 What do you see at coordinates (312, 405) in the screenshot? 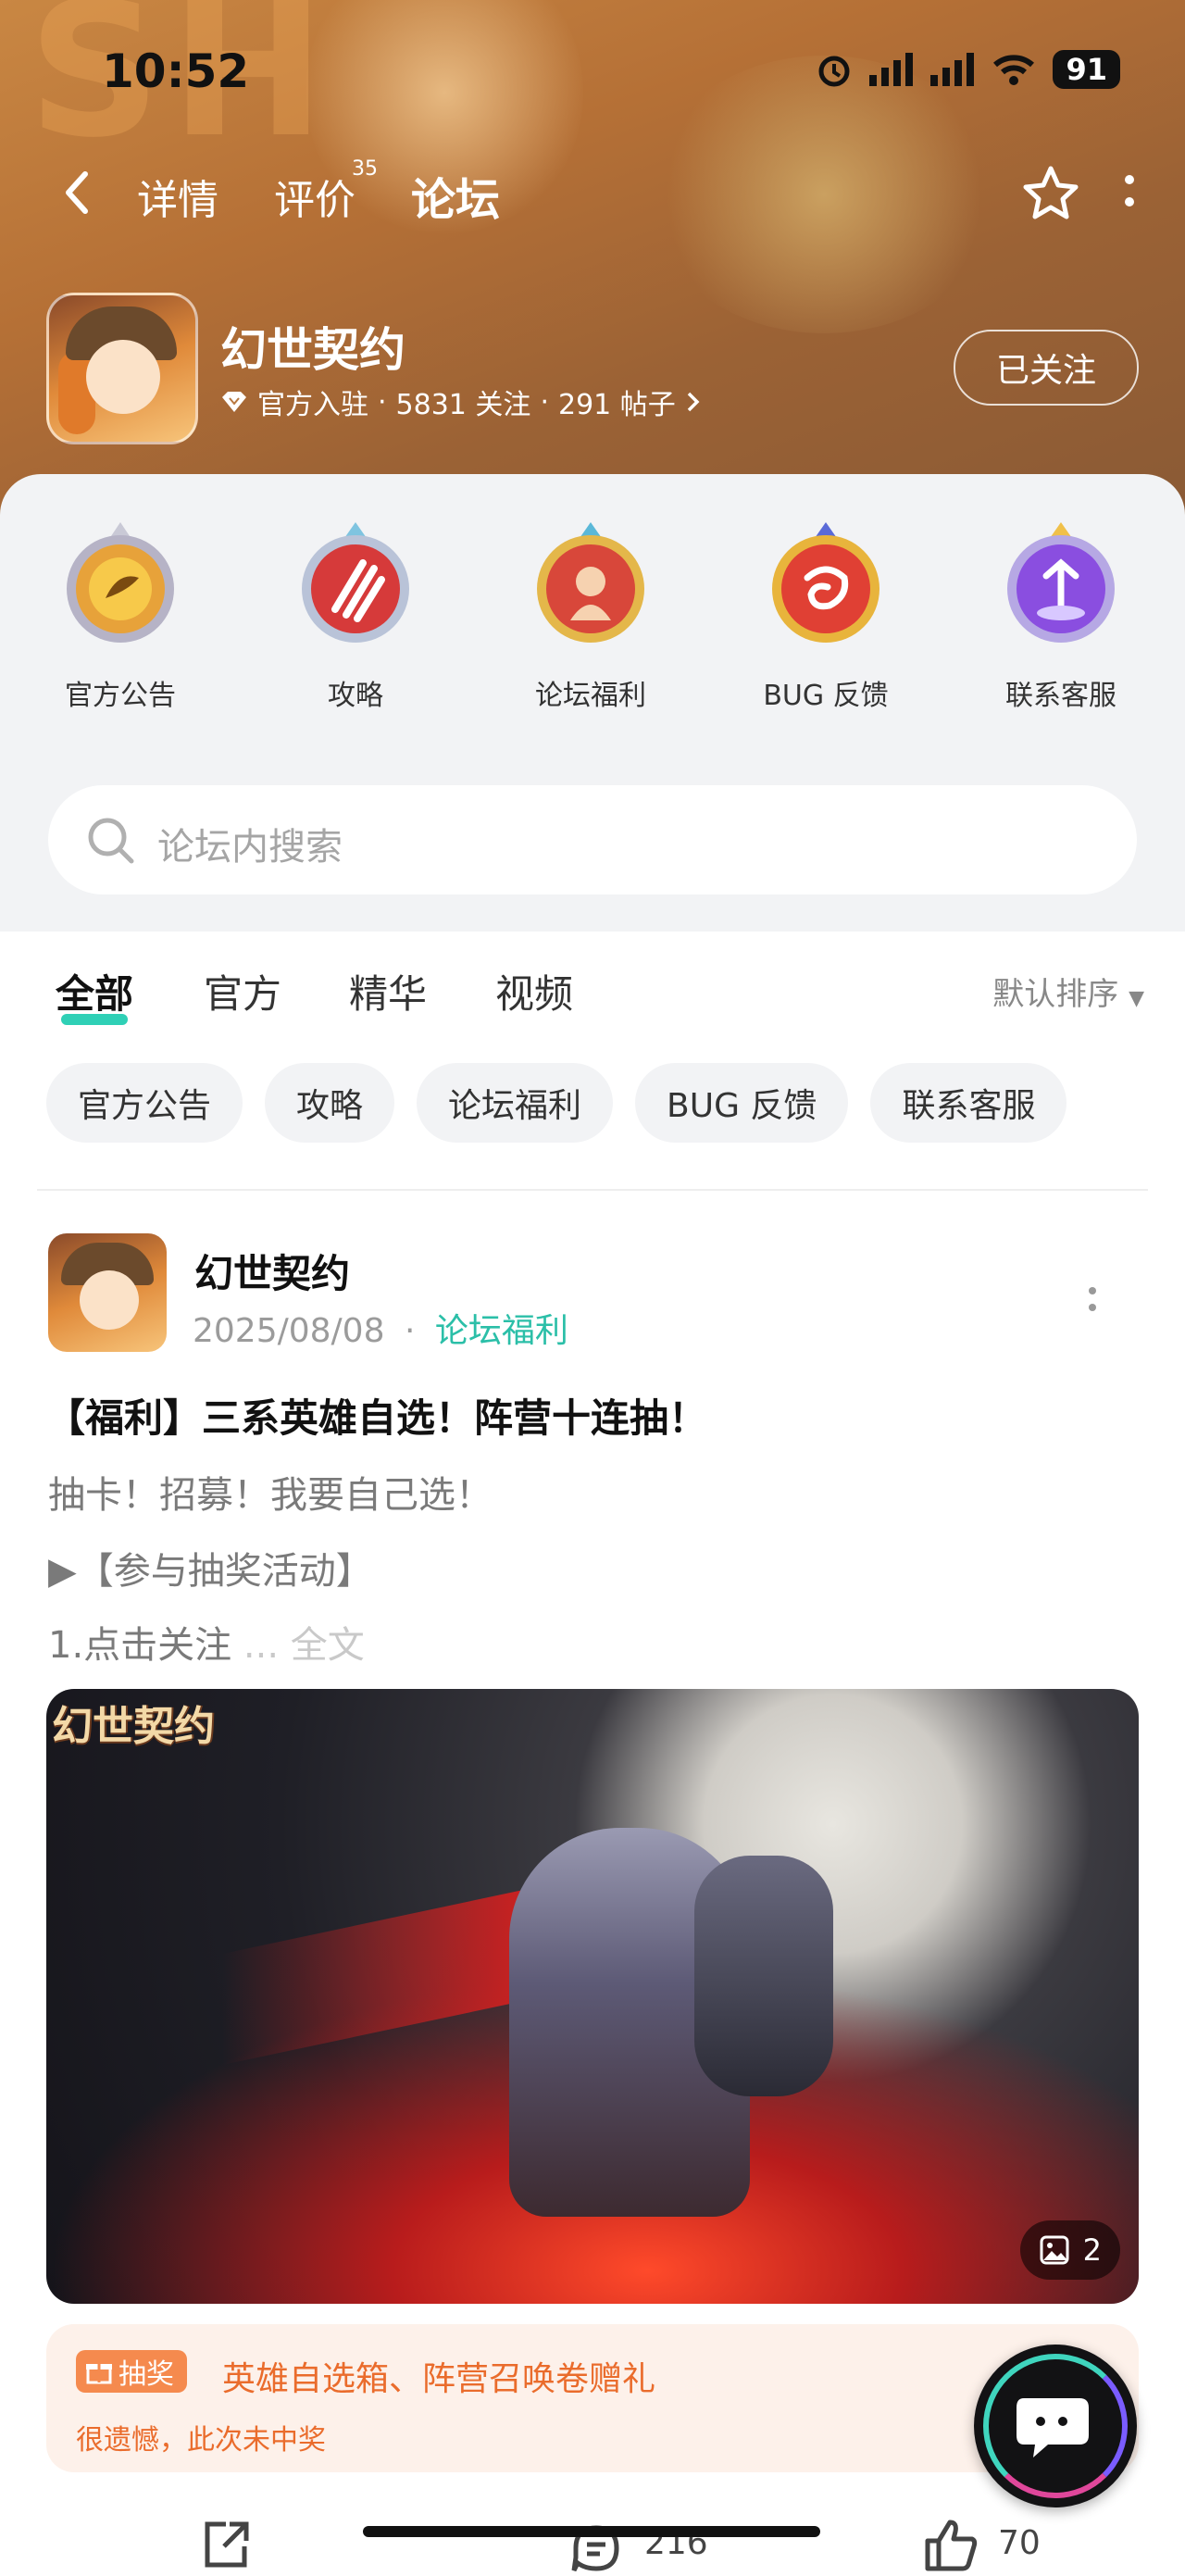
I see `verified-label: 官方入驻` at bounding box center [312, 405].